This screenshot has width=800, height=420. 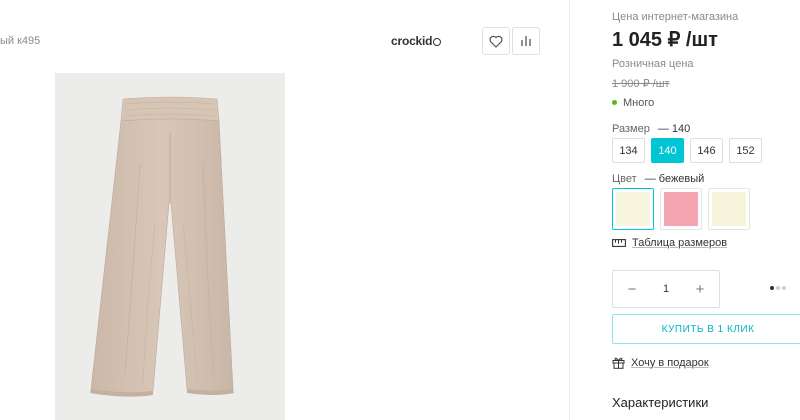 I want to click on size-option-146: 146, so click(x=706, y=150).